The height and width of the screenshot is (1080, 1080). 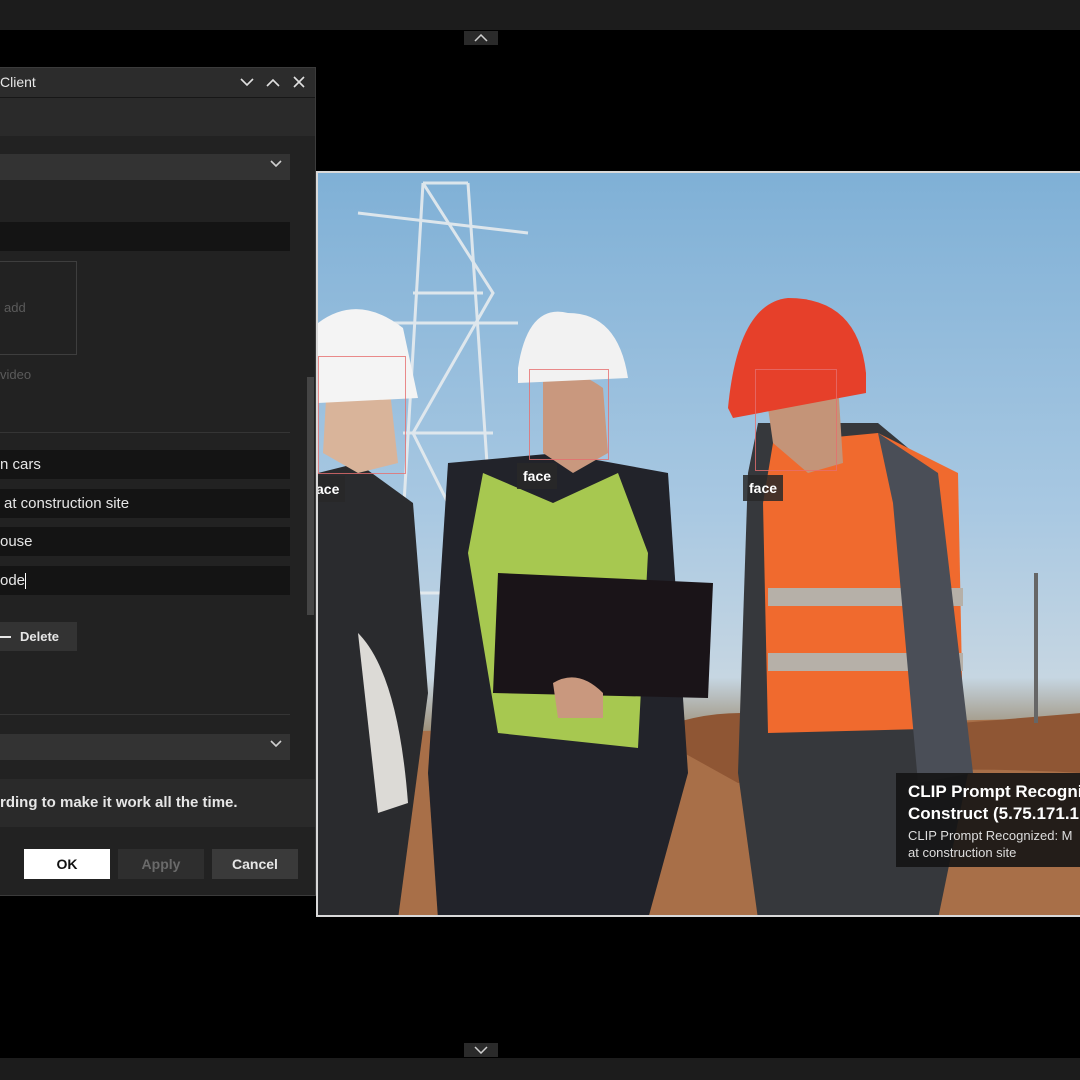 What do you see at coordinates (26, 581) in the screenshot?
I see `text-caret` at bounding box center [26, 581].